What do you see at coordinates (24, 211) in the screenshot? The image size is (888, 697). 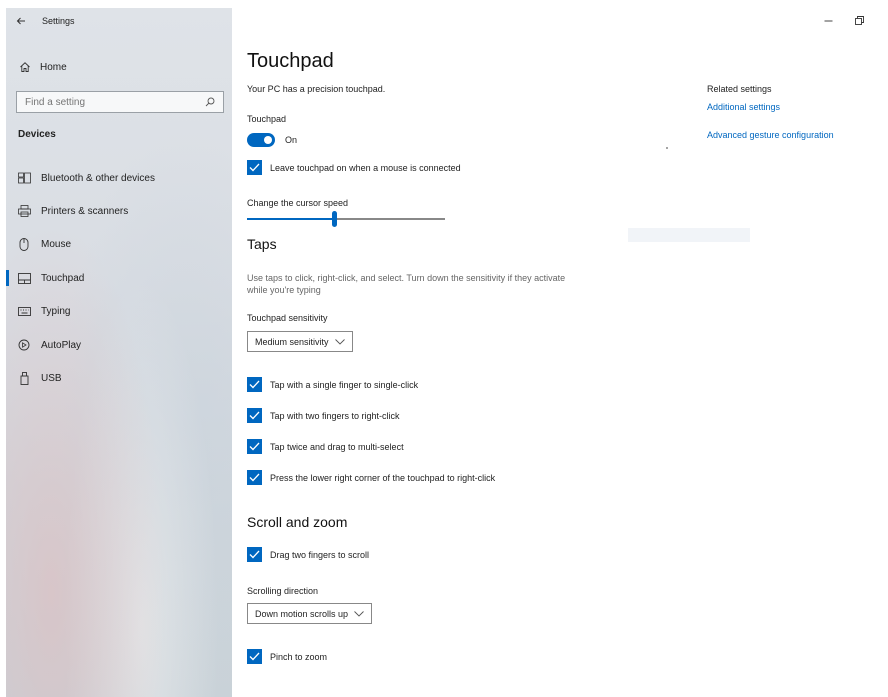 I see `printer-icon` at bounding box center [24, 211].